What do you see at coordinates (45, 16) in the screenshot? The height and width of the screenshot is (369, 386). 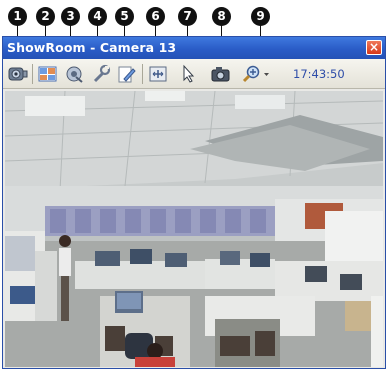 I see `callout-2: 2` at bounding box center [45, 16].